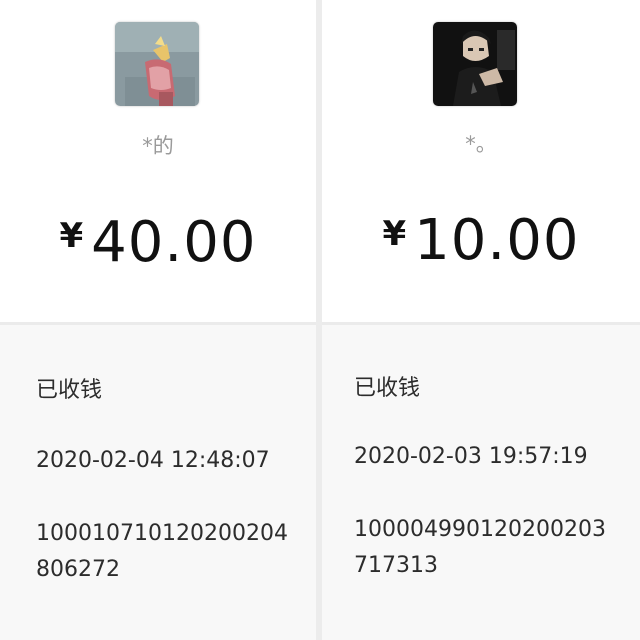 The image size is (640, 640). I want to click on amount-value: 10.00, so click(497, 240).